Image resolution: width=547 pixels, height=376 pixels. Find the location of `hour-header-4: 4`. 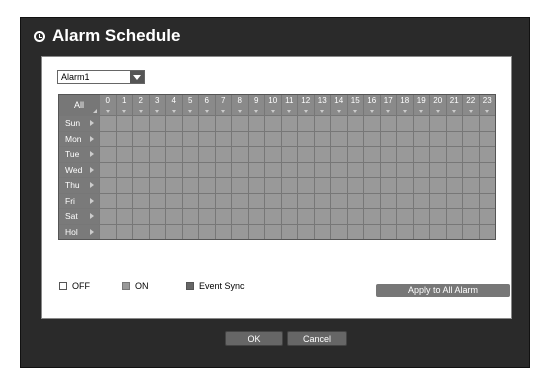

hour-header-4: 4 is located at coordinates (174, 105).